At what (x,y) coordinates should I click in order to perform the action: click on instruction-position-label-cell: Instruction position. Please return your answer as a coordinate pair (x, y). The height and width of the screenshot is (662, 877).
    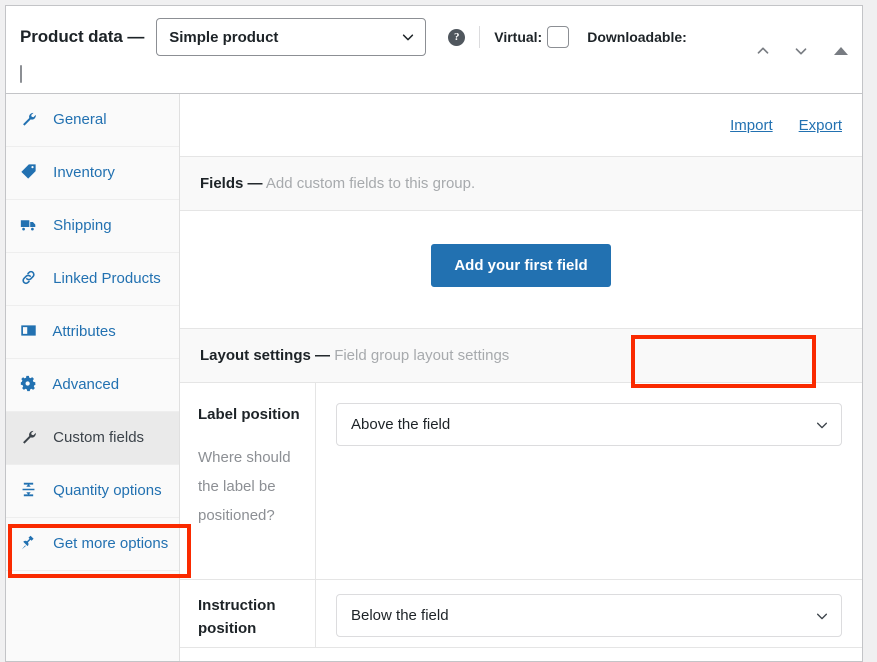
    Looking at the image, I should click on (248, 613).